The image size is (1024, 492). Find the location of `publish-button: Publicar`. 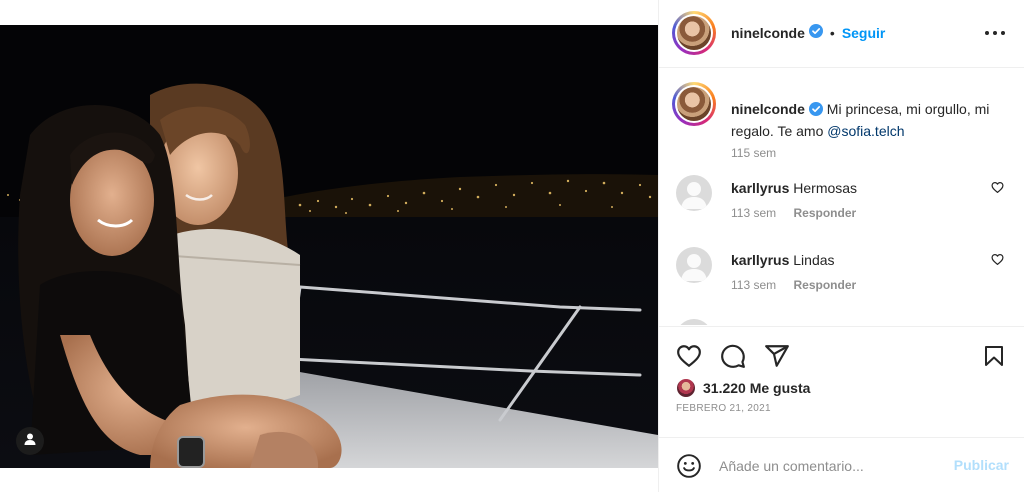

publish-button: Publicar is located at coordinates (981, 465).